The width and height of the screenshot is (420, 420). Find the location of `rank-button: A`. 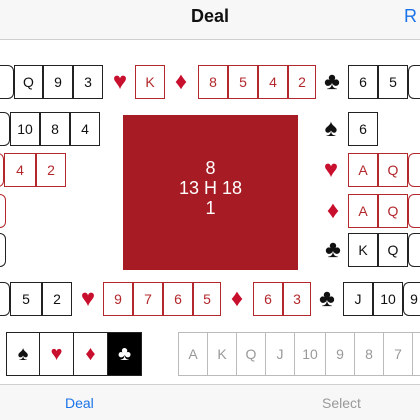

rank-button: A is located at coordinates (193, 354).